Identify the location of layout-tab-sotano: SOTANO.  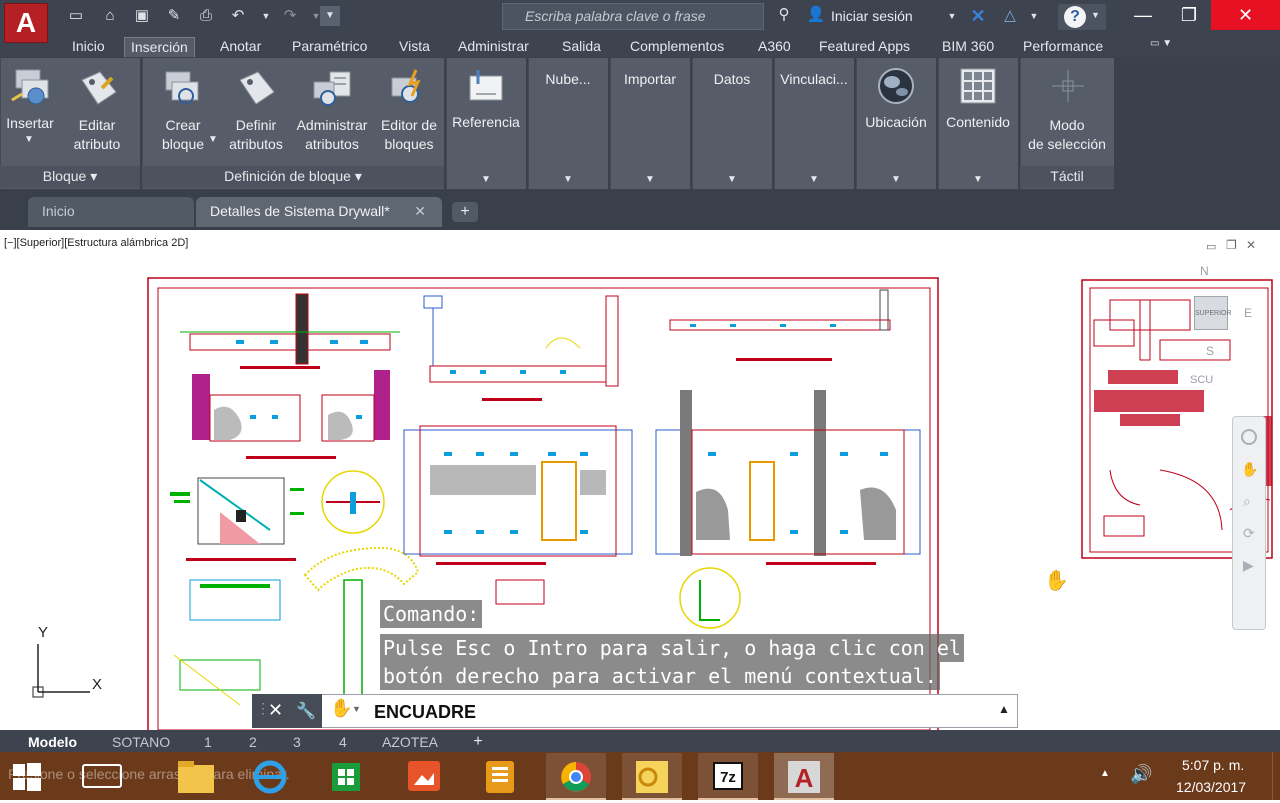
(141, 742).